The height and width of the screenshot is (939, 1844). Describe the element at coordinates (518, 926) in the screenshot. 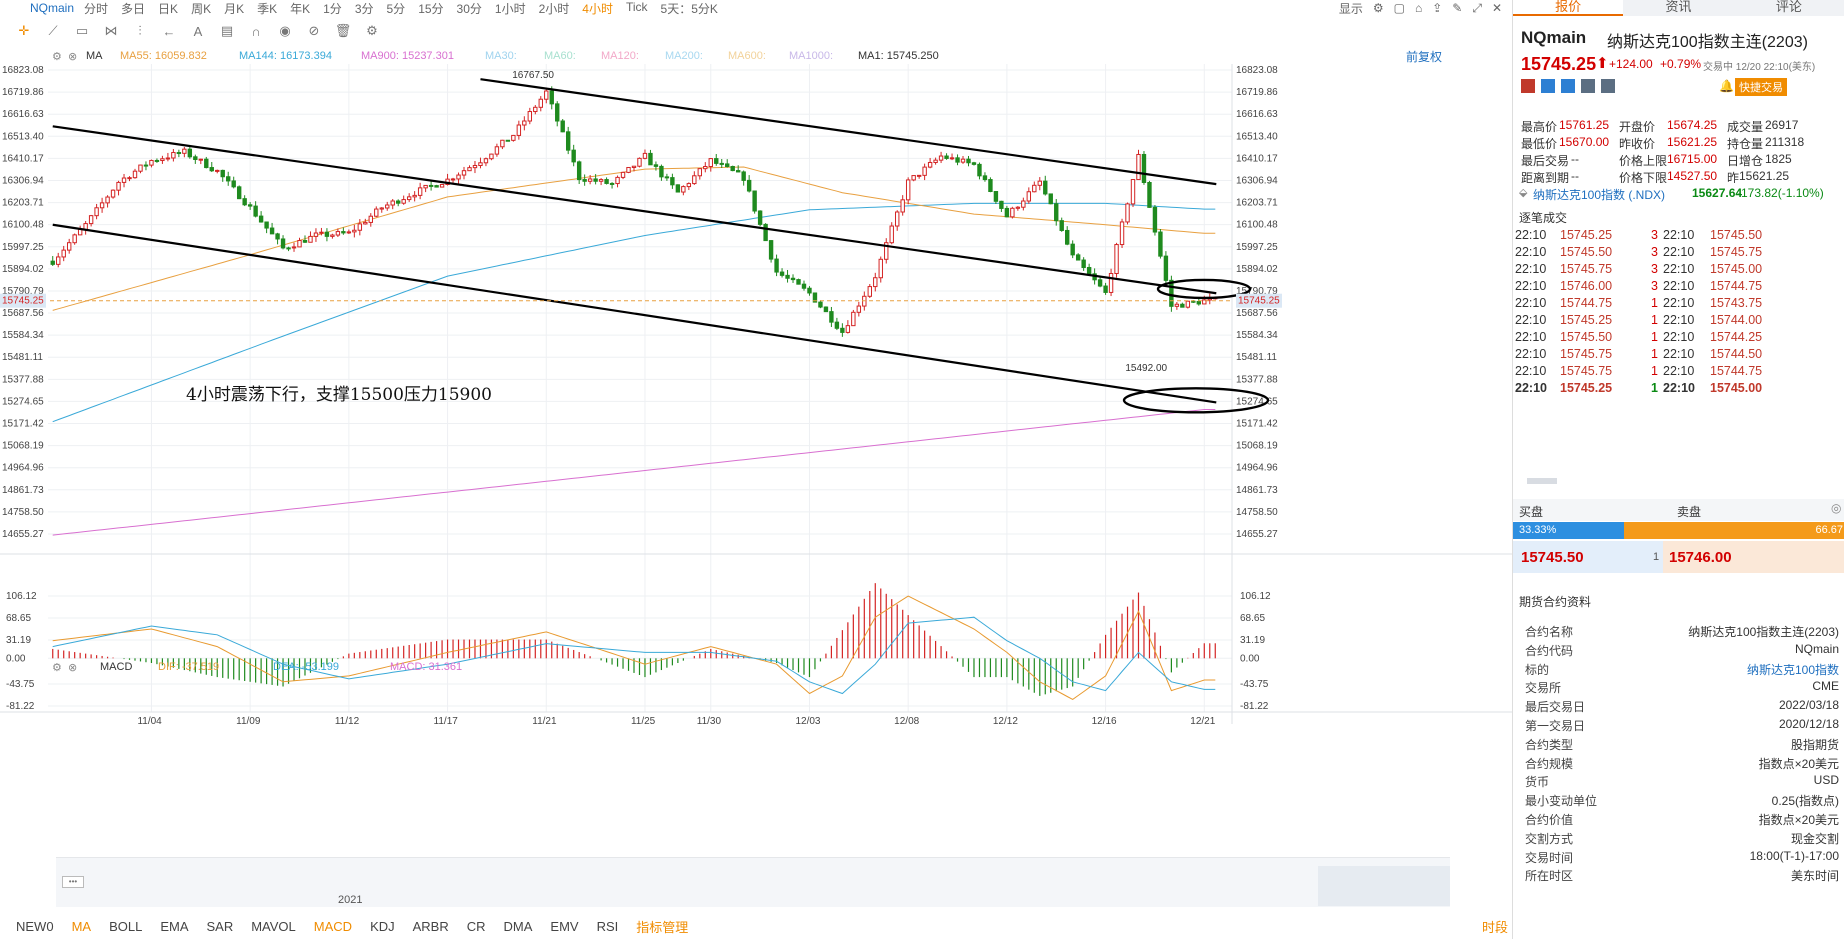

I see `indicator-dma: DMA` at that location.